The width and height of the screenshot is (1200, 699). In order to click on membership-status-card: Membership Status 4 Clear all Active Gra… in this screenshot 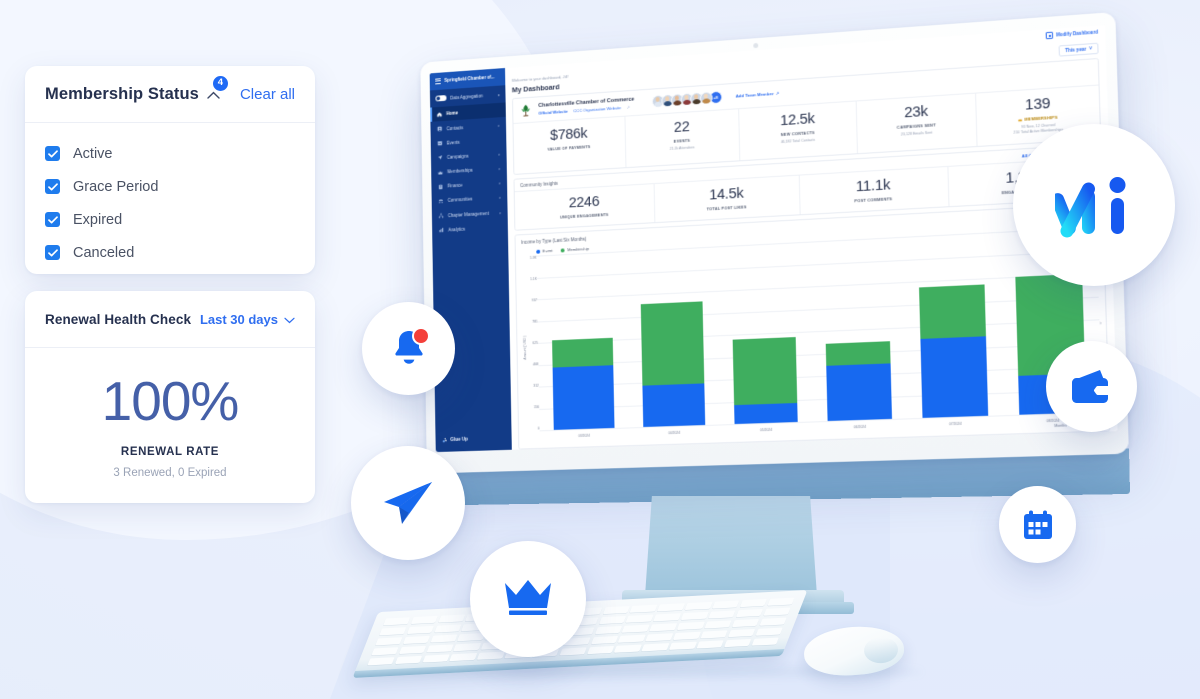, I will do `click(170, 170)`.